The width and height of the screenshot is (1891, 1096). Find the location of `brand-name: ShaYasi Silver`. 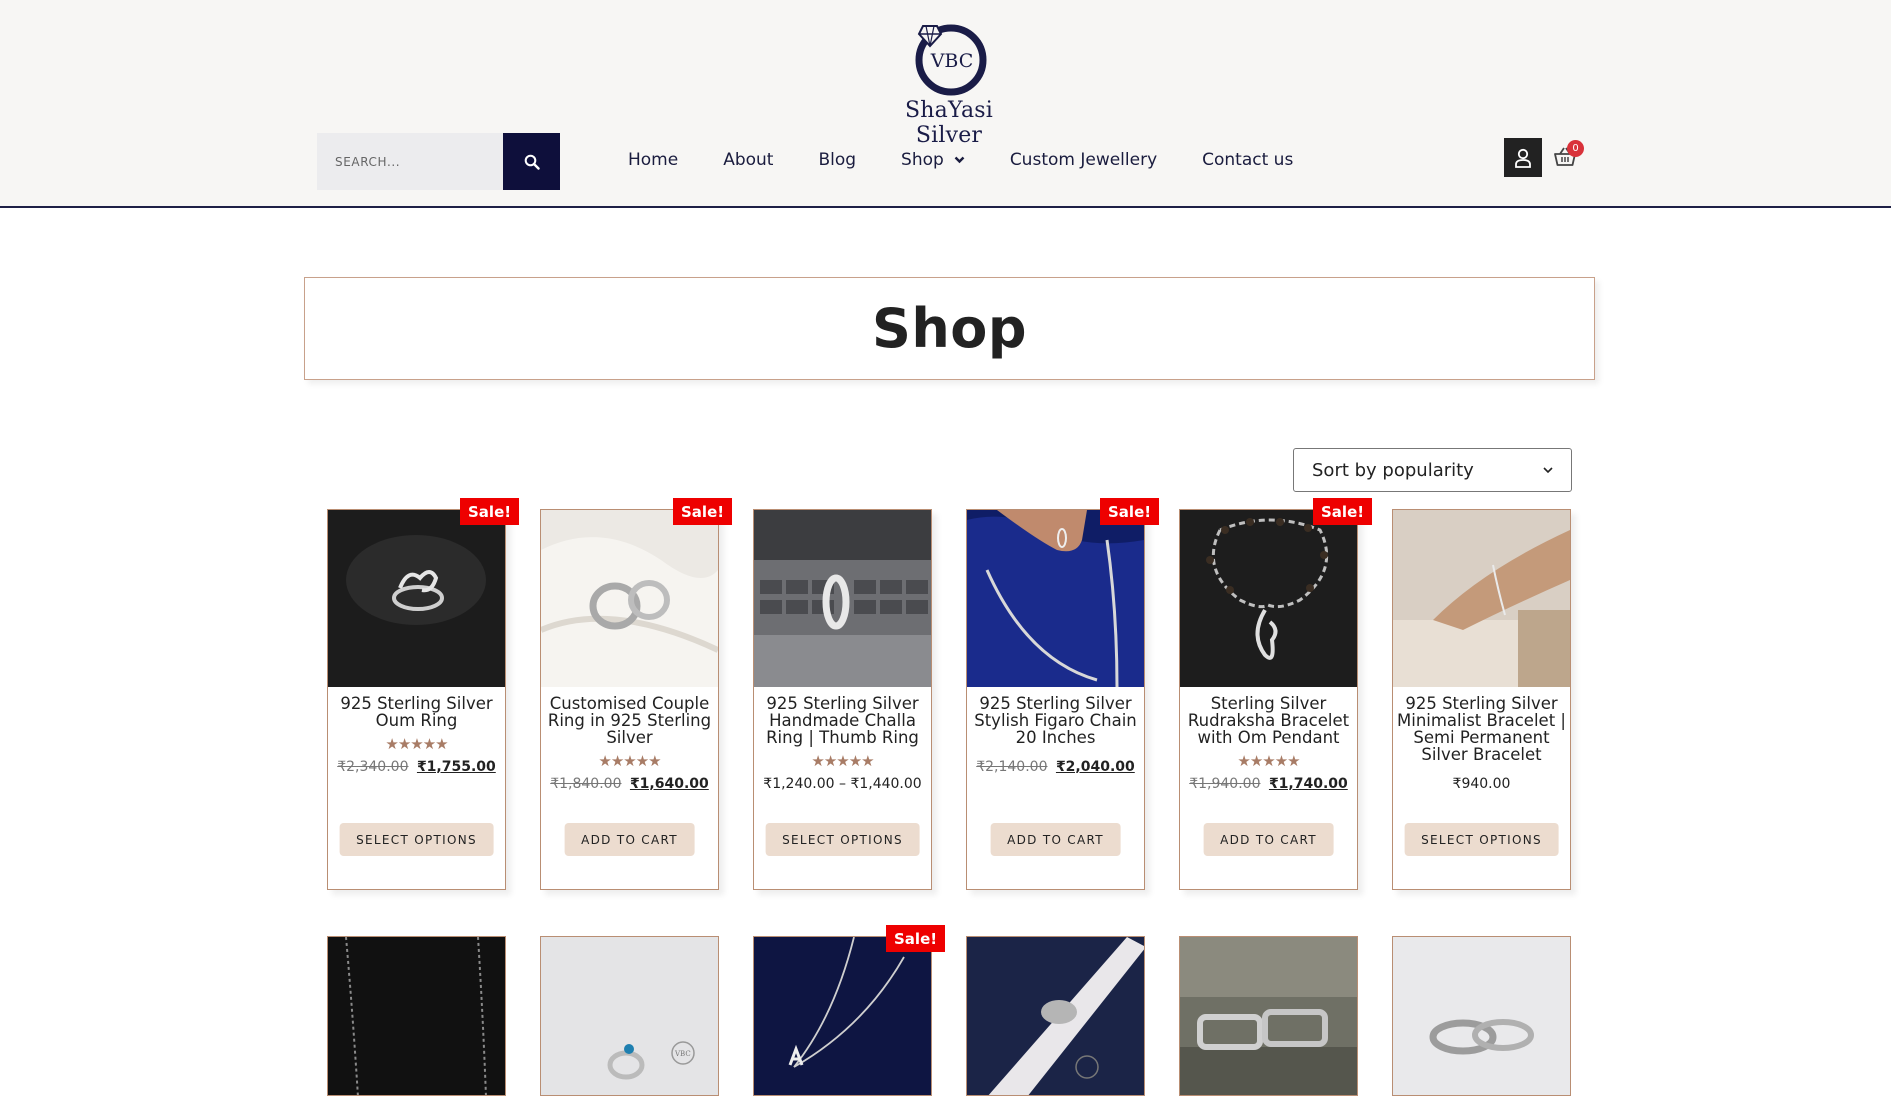

brand-name: ShaYasi Silver is located at coordinates (948, 123).